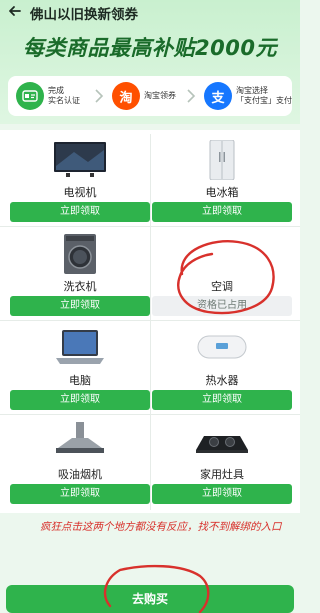  I want to click on step-label: 淘宝领券, so click(160, 95).